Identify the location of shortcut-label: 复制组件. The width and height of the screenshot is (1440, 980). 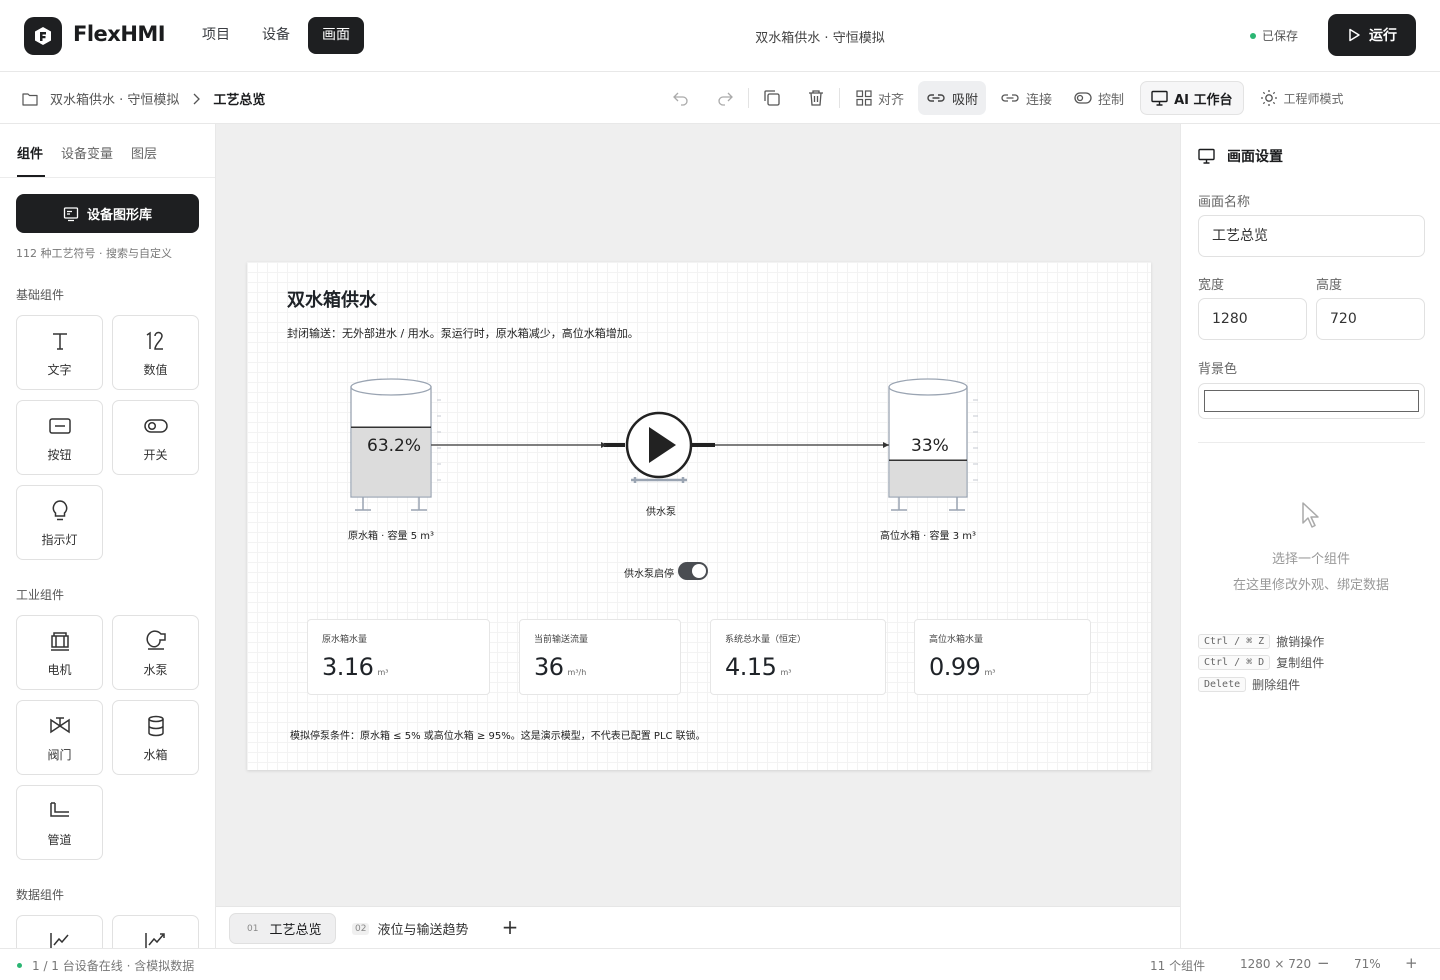
(1300, 663).